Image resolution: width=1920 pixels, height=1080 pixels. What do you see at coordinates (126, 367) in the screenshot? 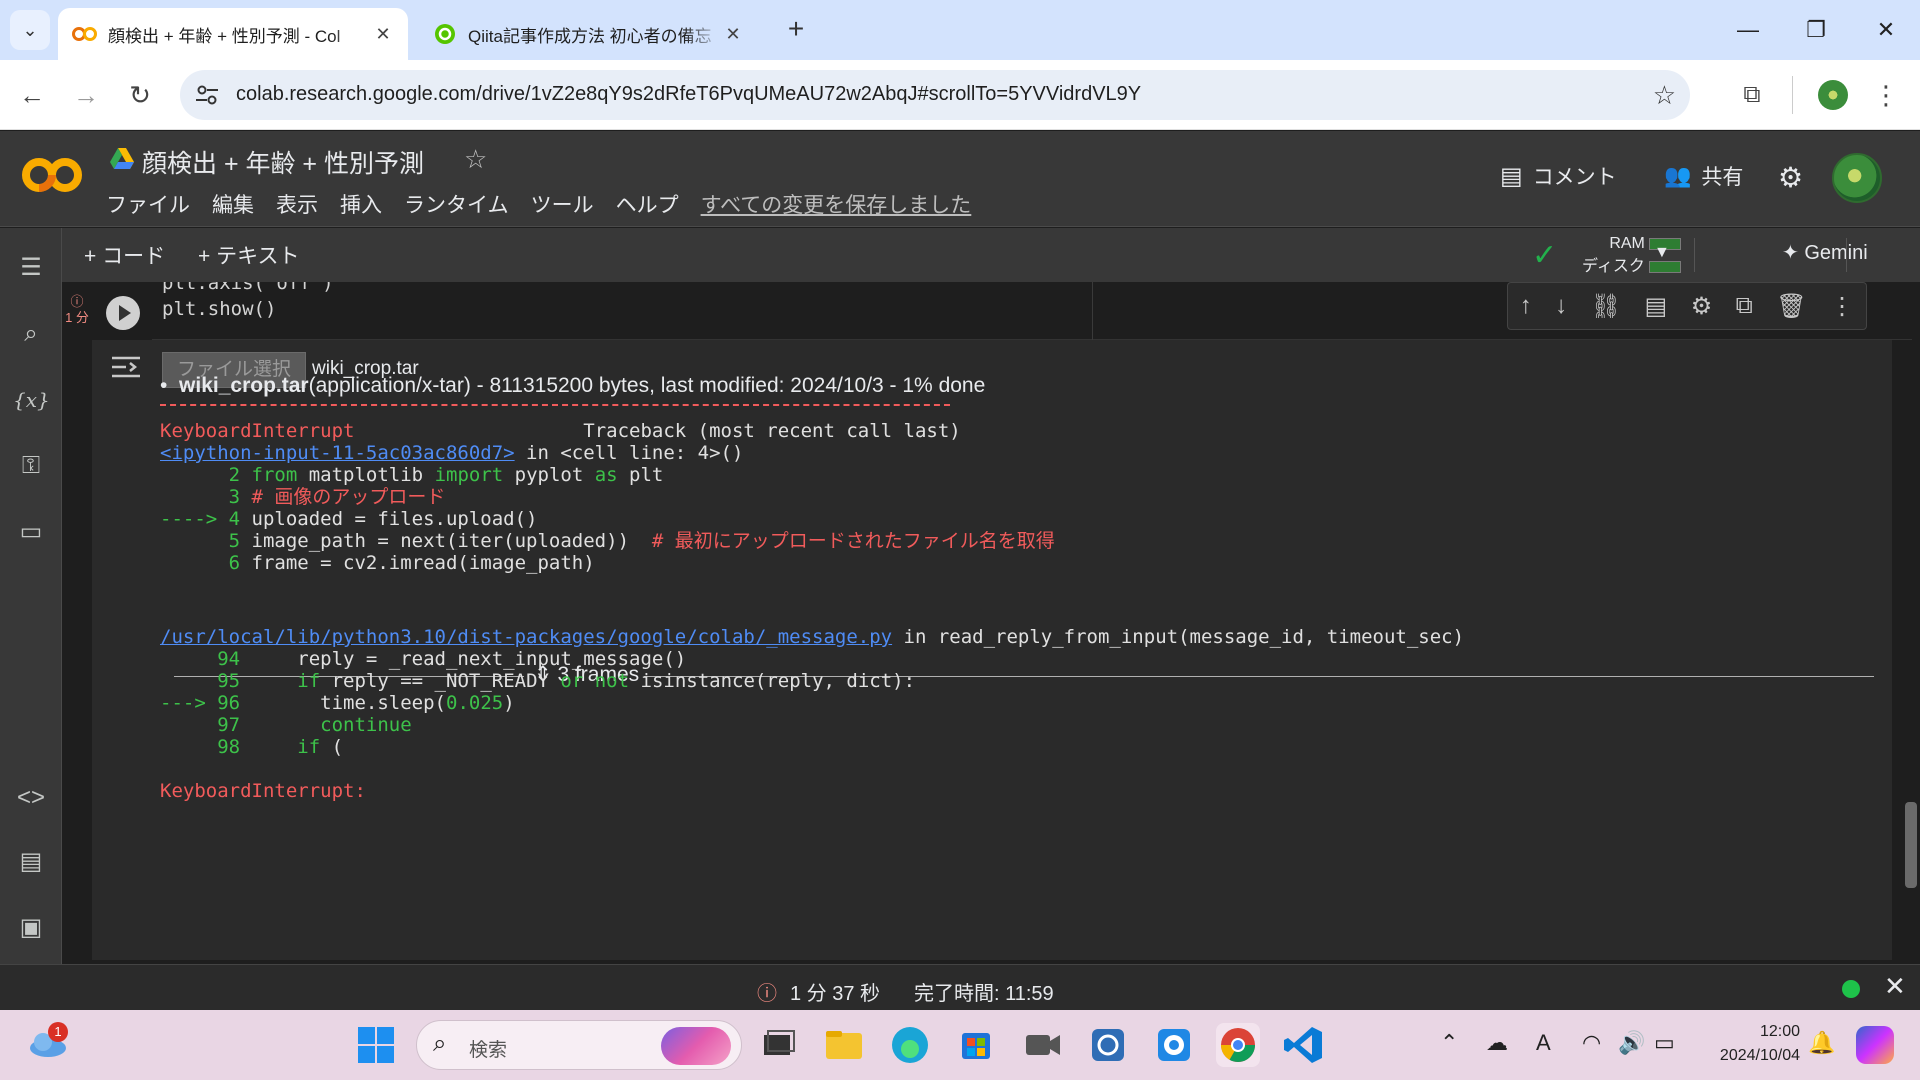
I see `output-actions-icon` at bounding box center [126, 367].